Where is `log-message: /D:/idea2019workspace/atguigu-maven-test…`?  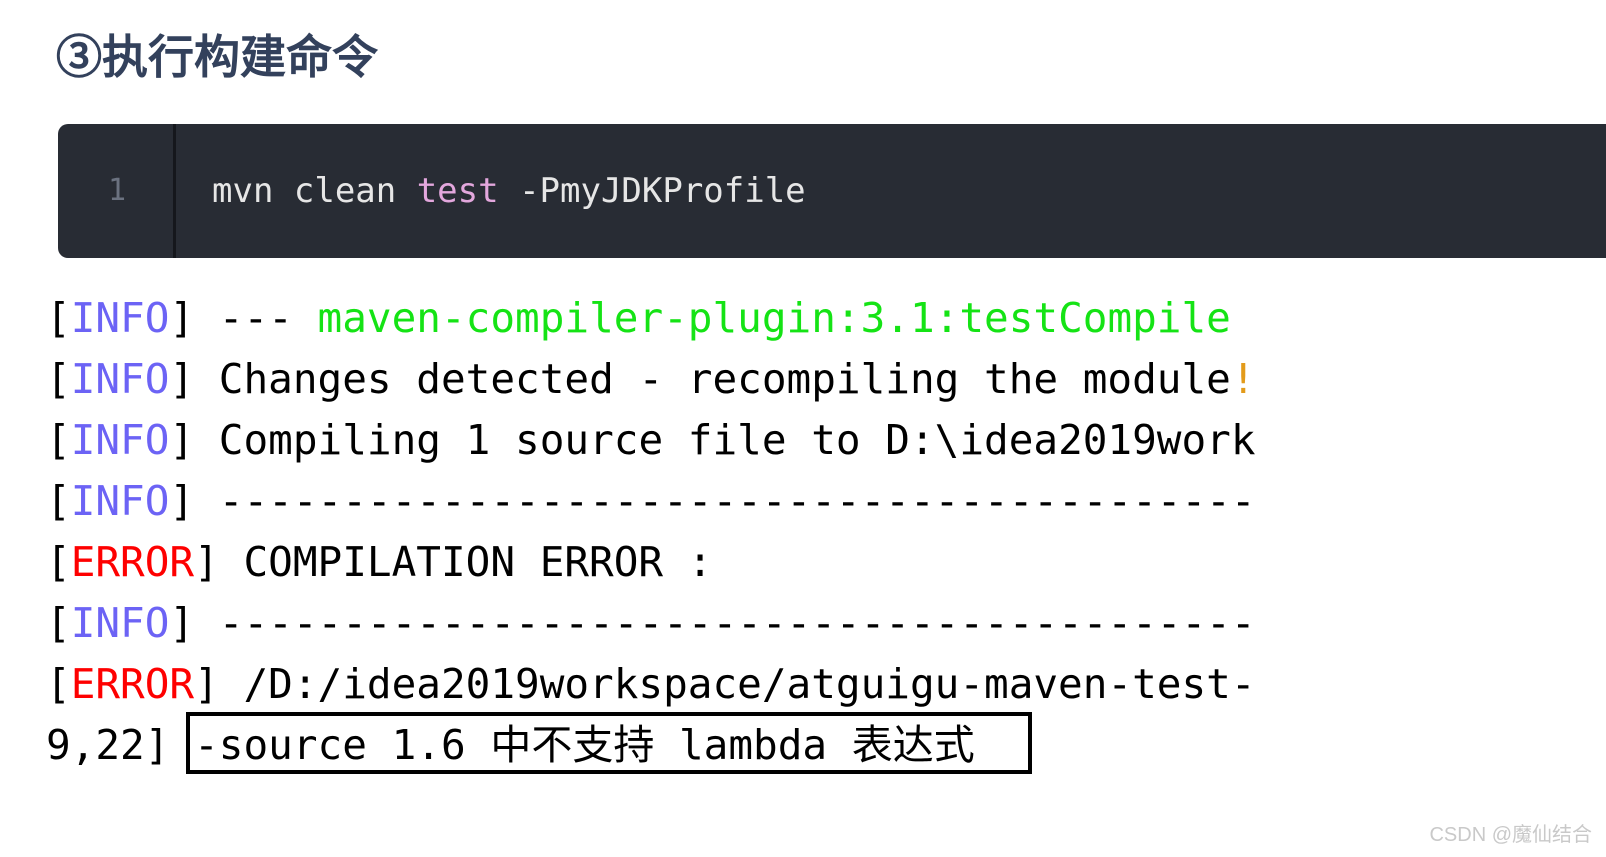 log-message: /D:/idea2019workspace/atguigu-maven-test… is located at coordinates (737, 684).